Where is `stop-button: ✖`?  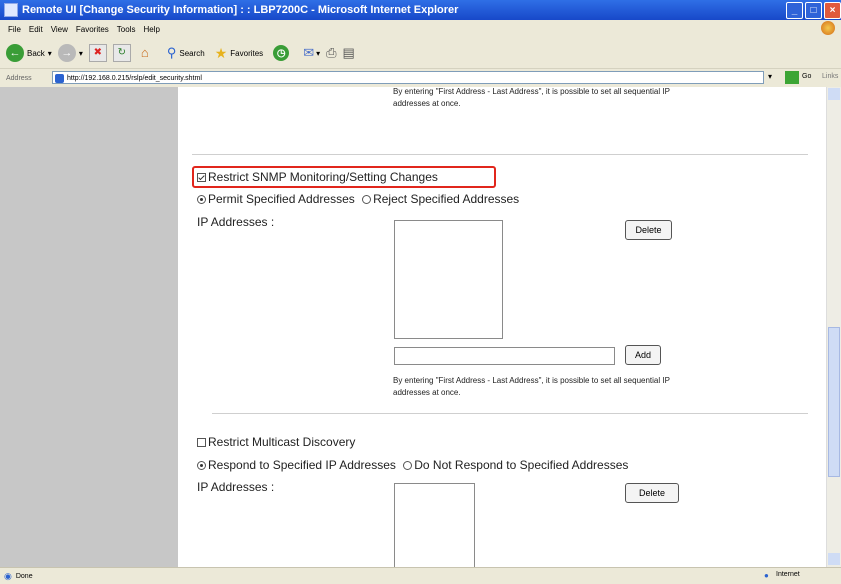 stop-button: ✖ is located at coordinates (97, 53).